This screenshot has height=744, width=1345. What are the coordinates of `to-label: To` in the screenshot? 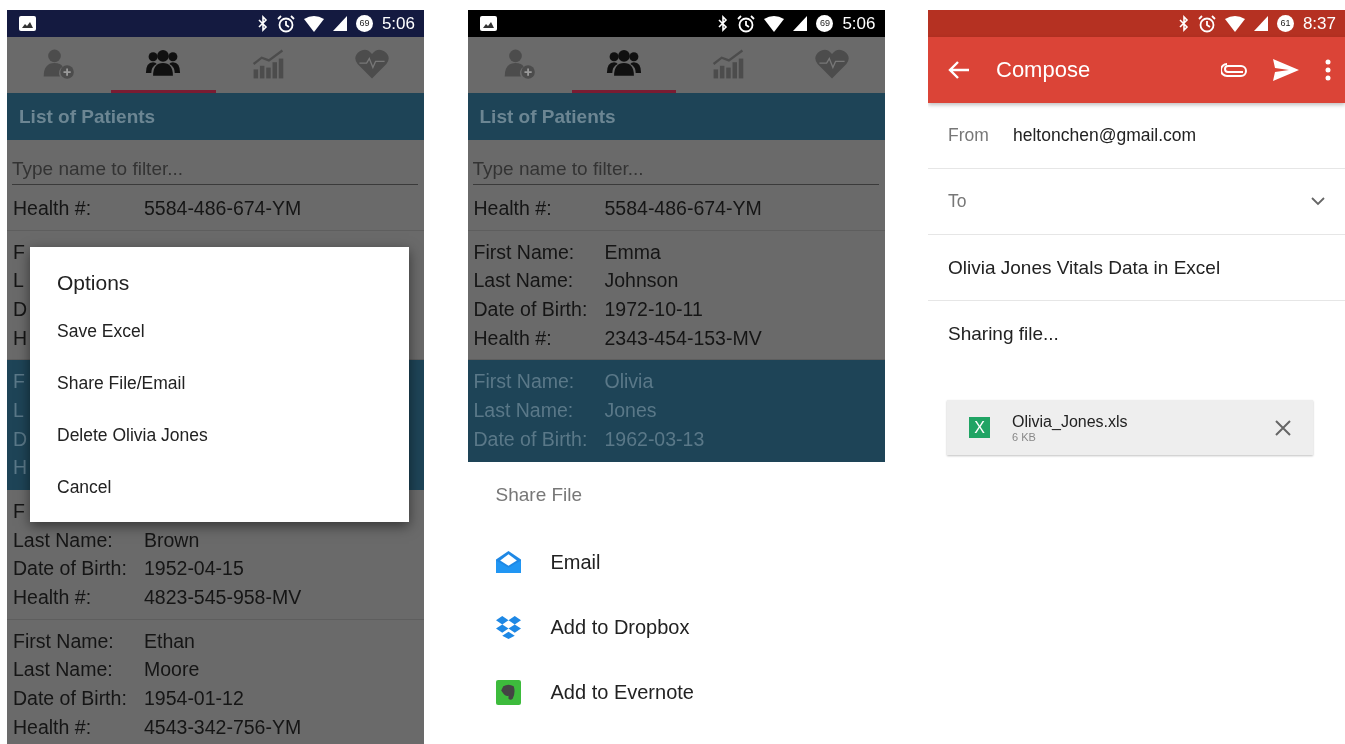 It's located at (958, 201).